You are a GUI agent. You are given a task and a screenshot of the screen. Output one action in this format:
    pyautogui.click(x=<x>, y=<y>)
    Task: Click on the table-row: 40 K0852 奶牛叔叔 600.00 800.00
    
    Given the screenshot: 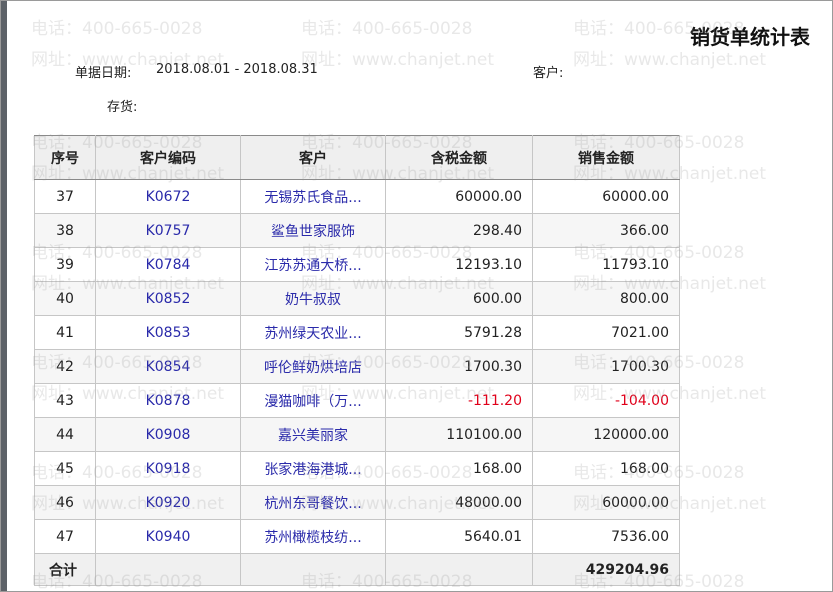 What is the action you would take?
    pyautogui.click(x=357, y=298)
    